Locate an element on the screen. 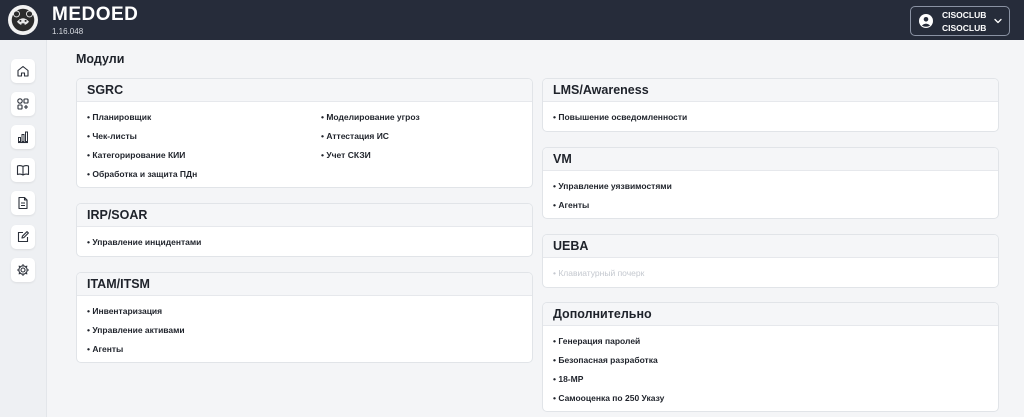 The image size is (1024, 417). module-link-inventory: • Инвентаризация is located at coordinates (124, 311).